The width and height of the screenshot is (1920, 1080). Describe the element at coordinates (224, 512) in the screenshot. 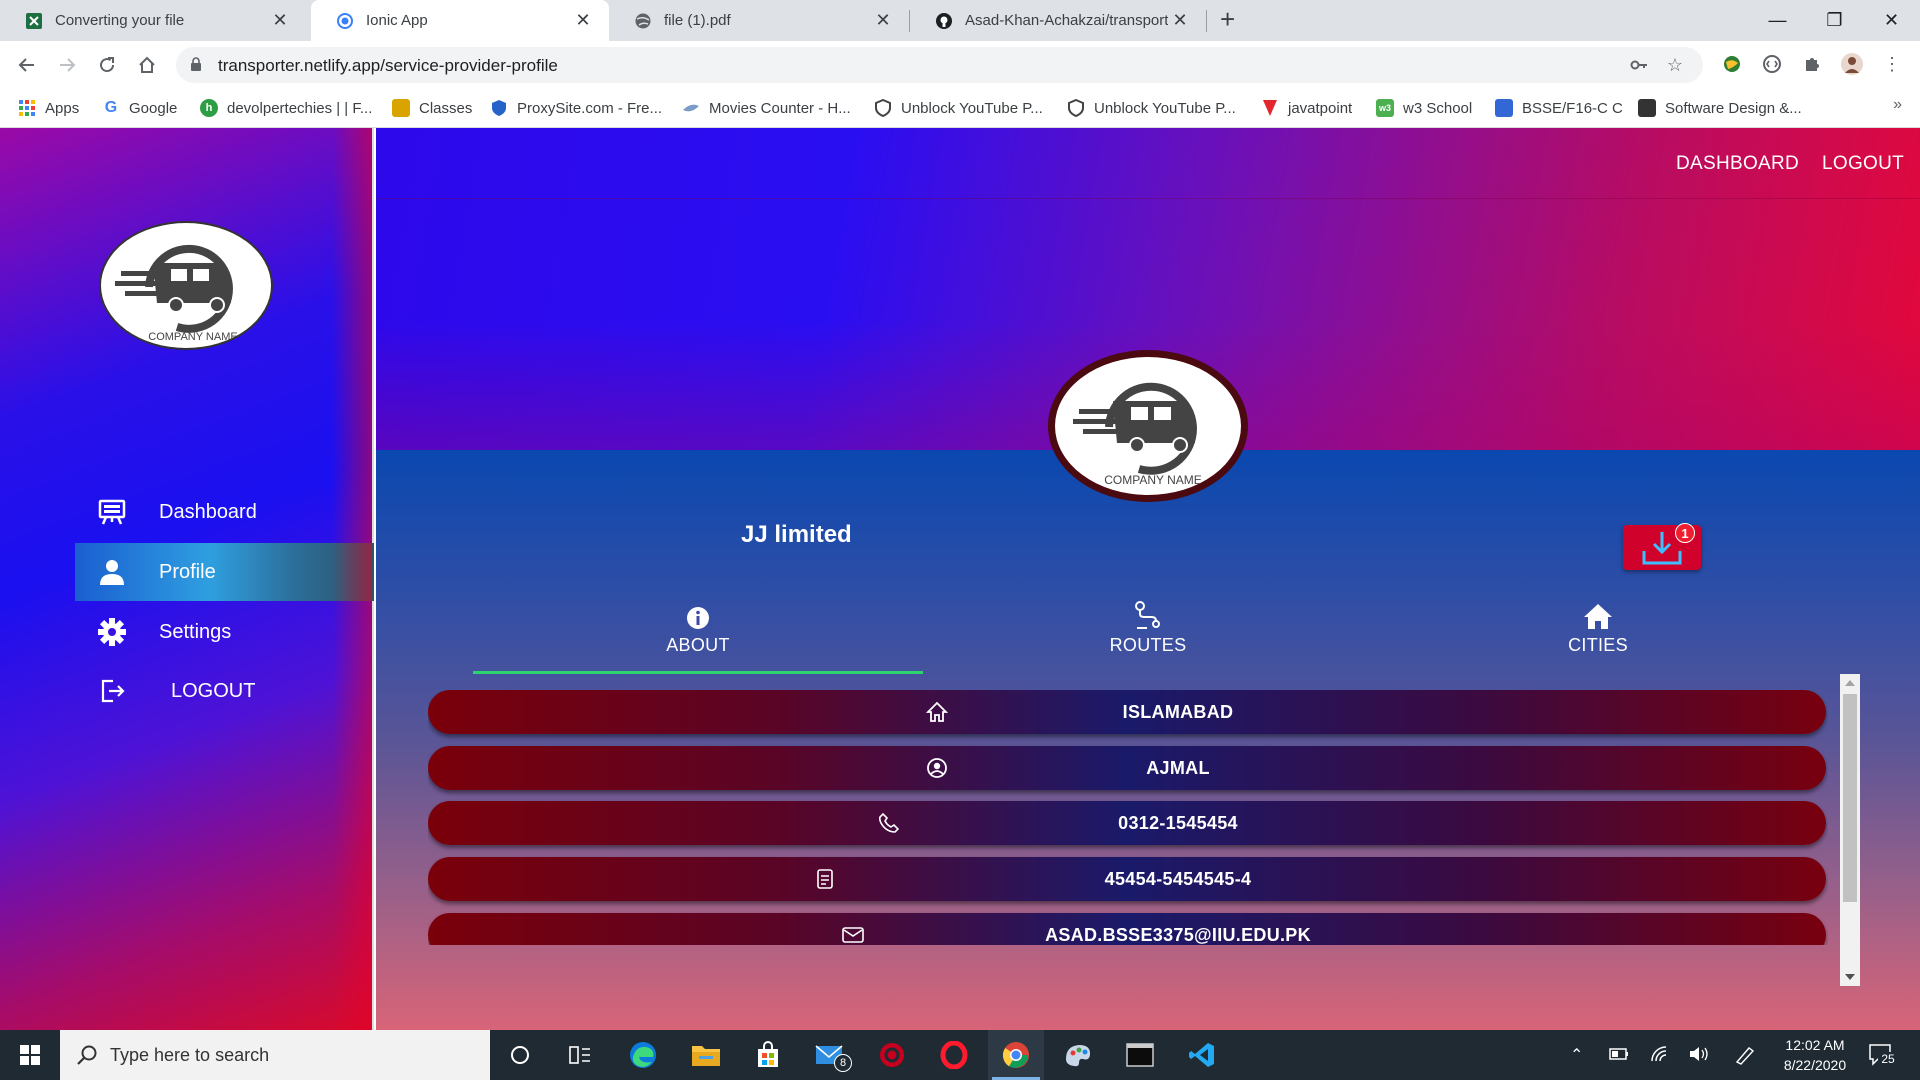

I see `sidebar-item-dashboard: Dashboard` at that location.